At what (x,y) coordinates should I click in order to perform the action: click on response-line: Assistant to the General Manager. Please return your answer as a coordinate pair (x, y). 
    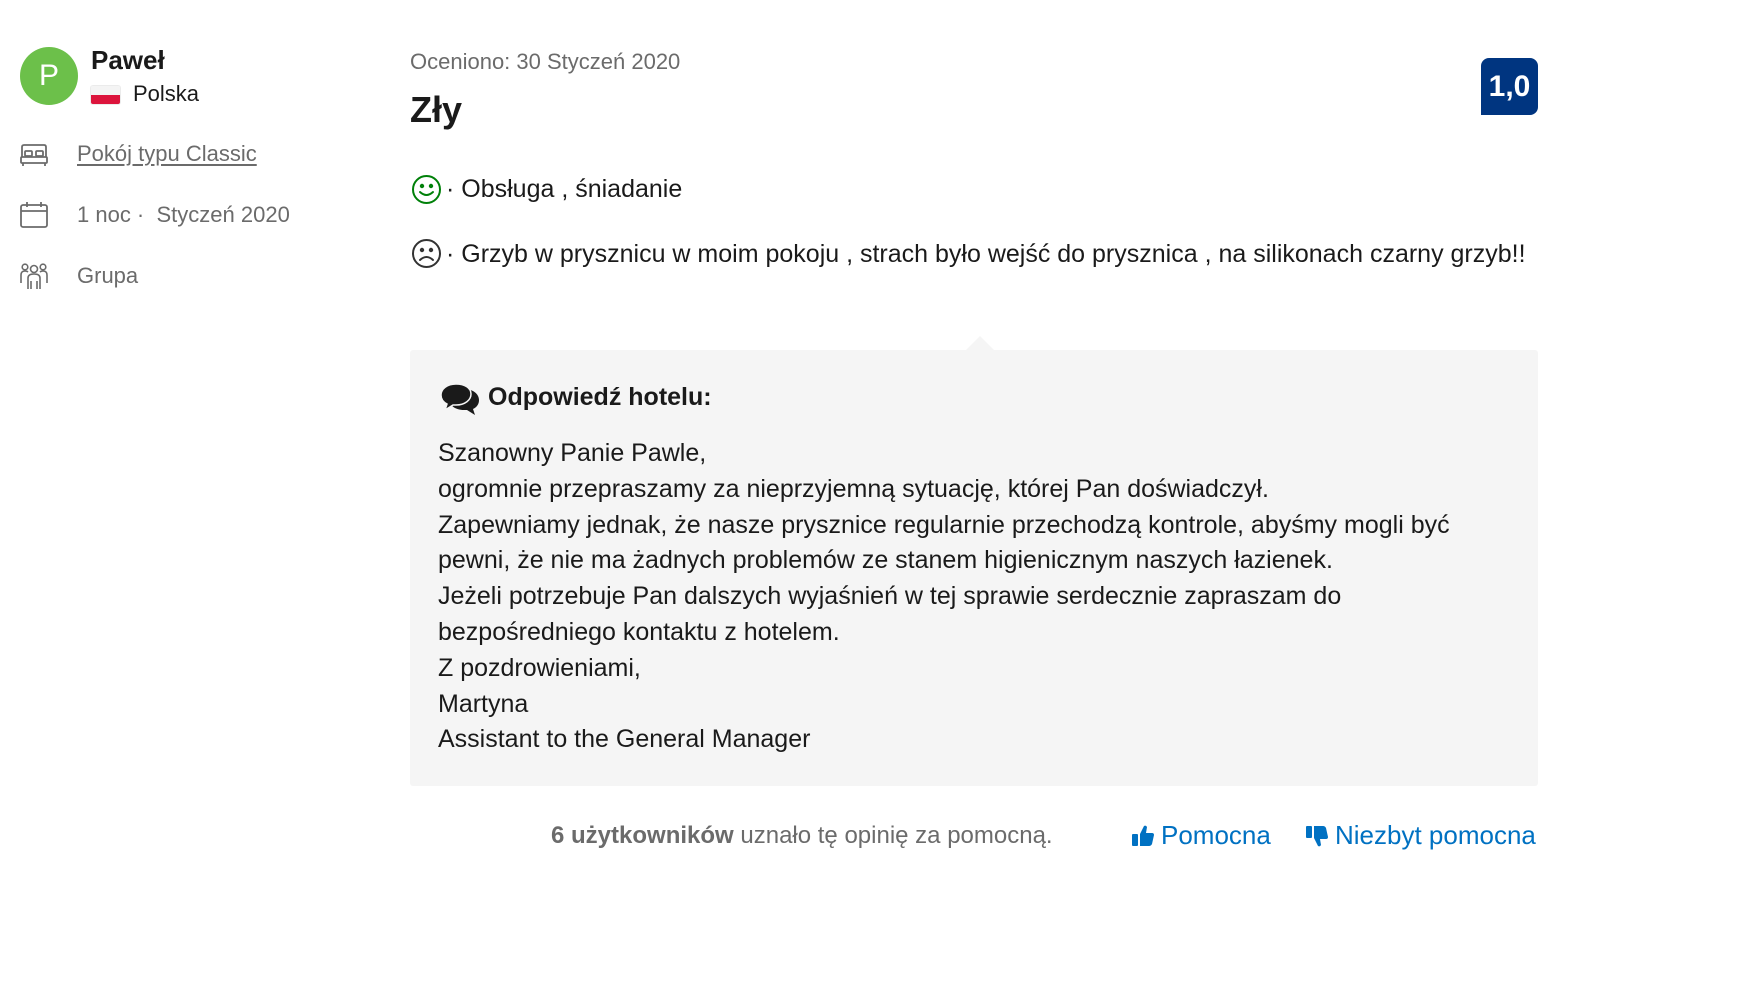
    Looking at the image, I should click on (624, 739).